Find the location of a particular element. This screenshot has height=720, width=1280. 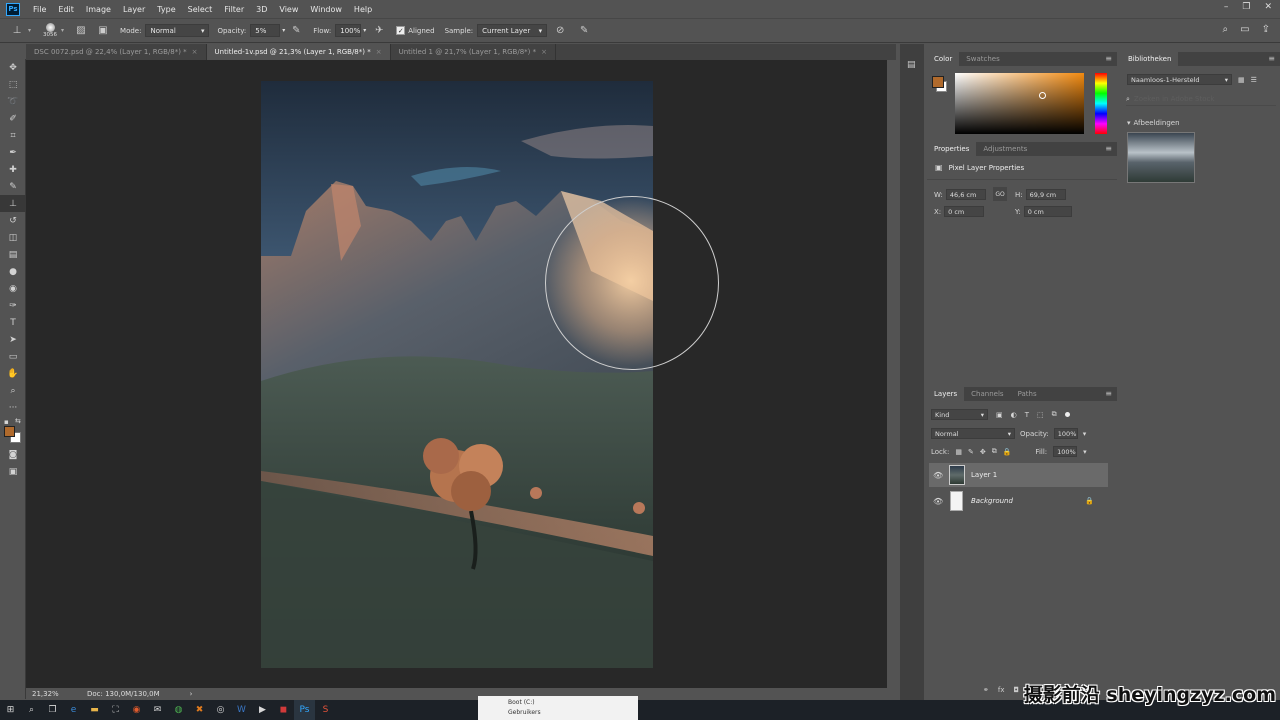

foreground-color-swatch is located at coordinates (9, 431).